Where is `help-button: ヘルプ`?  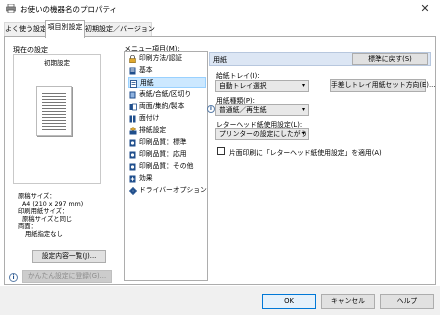 help-button: ヘルプ is located at coordinates (407, 301).